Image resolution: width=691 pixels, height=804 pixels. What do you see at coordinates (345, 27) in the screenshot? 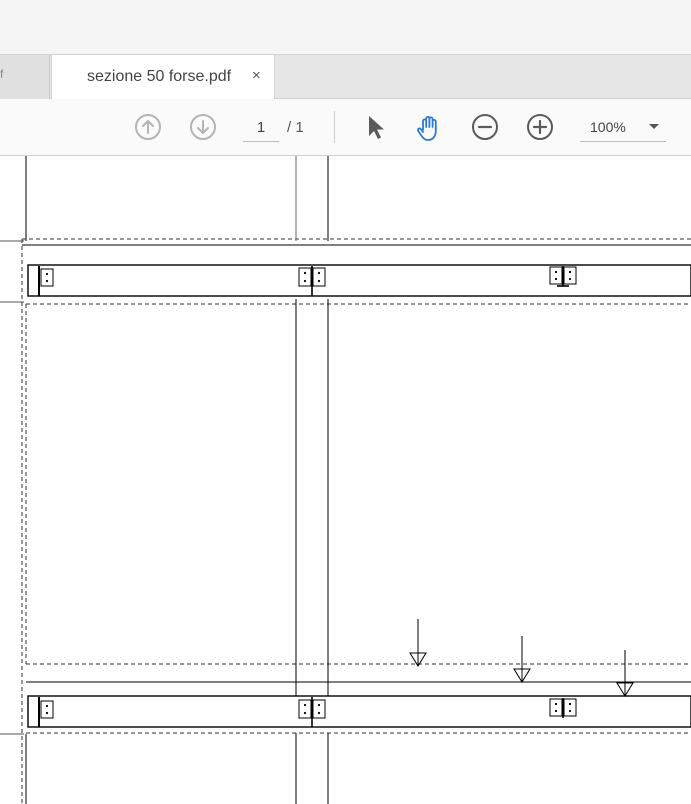
I see `window-top-strip` at bounding box center [345, 27].